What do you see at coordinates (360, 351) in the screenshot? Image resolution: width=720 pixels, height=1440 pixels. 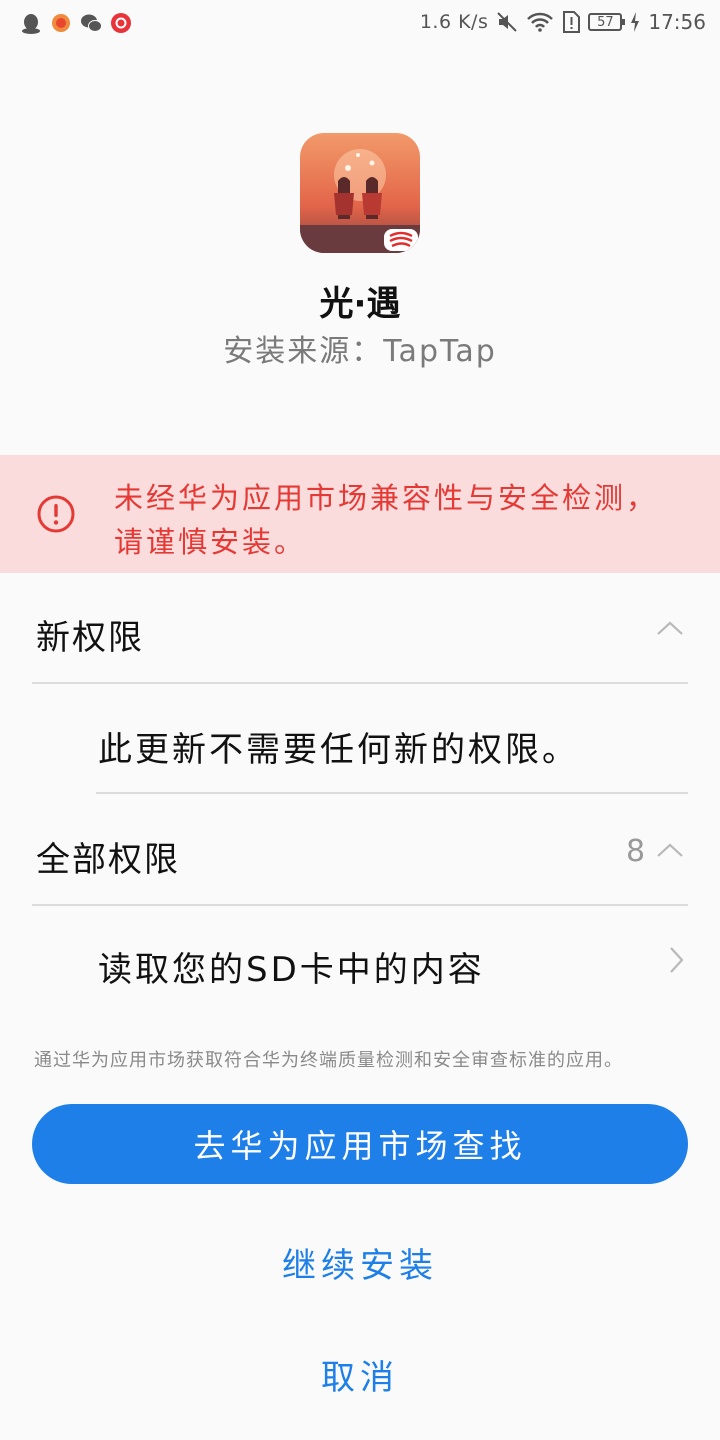 I see `install-source: 安装来源：TapTap` at bounding box center [360, 351].